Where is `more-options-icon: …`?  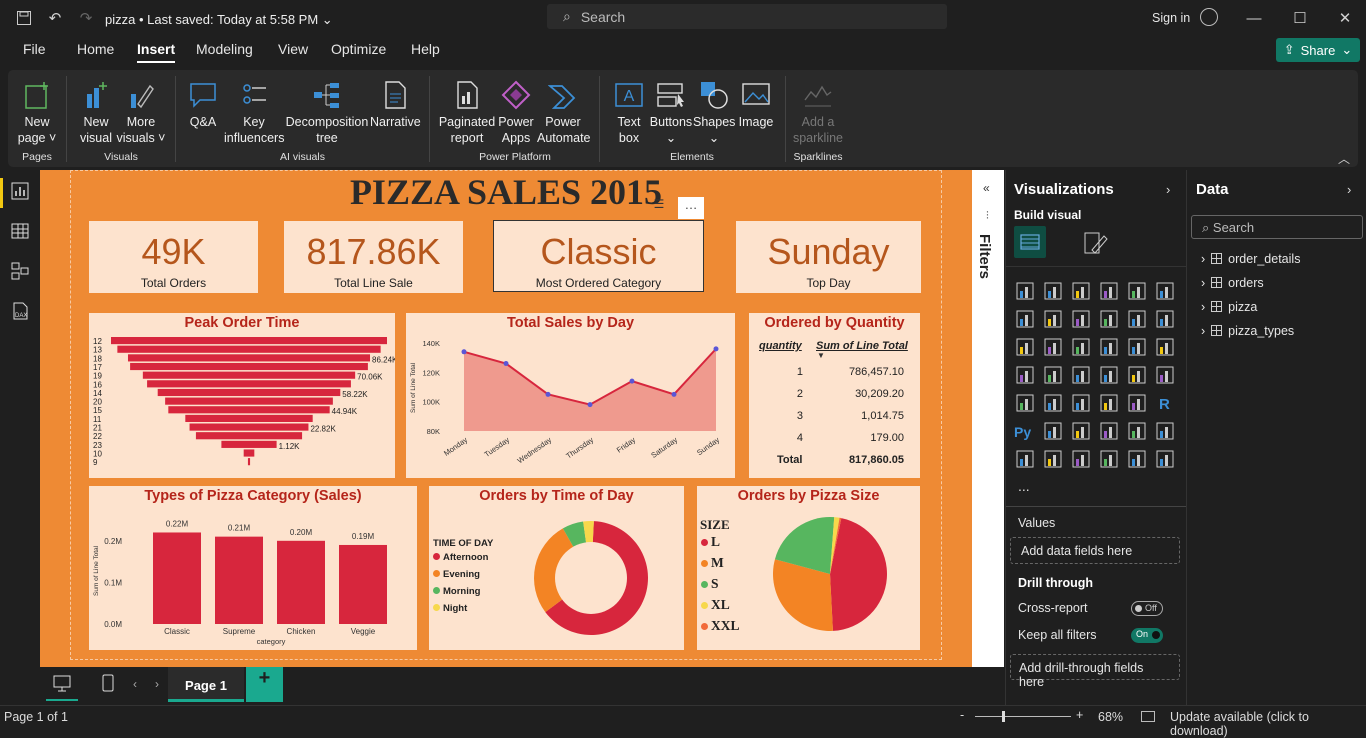
more-options-icon: … is located at coordinates (691, 208).